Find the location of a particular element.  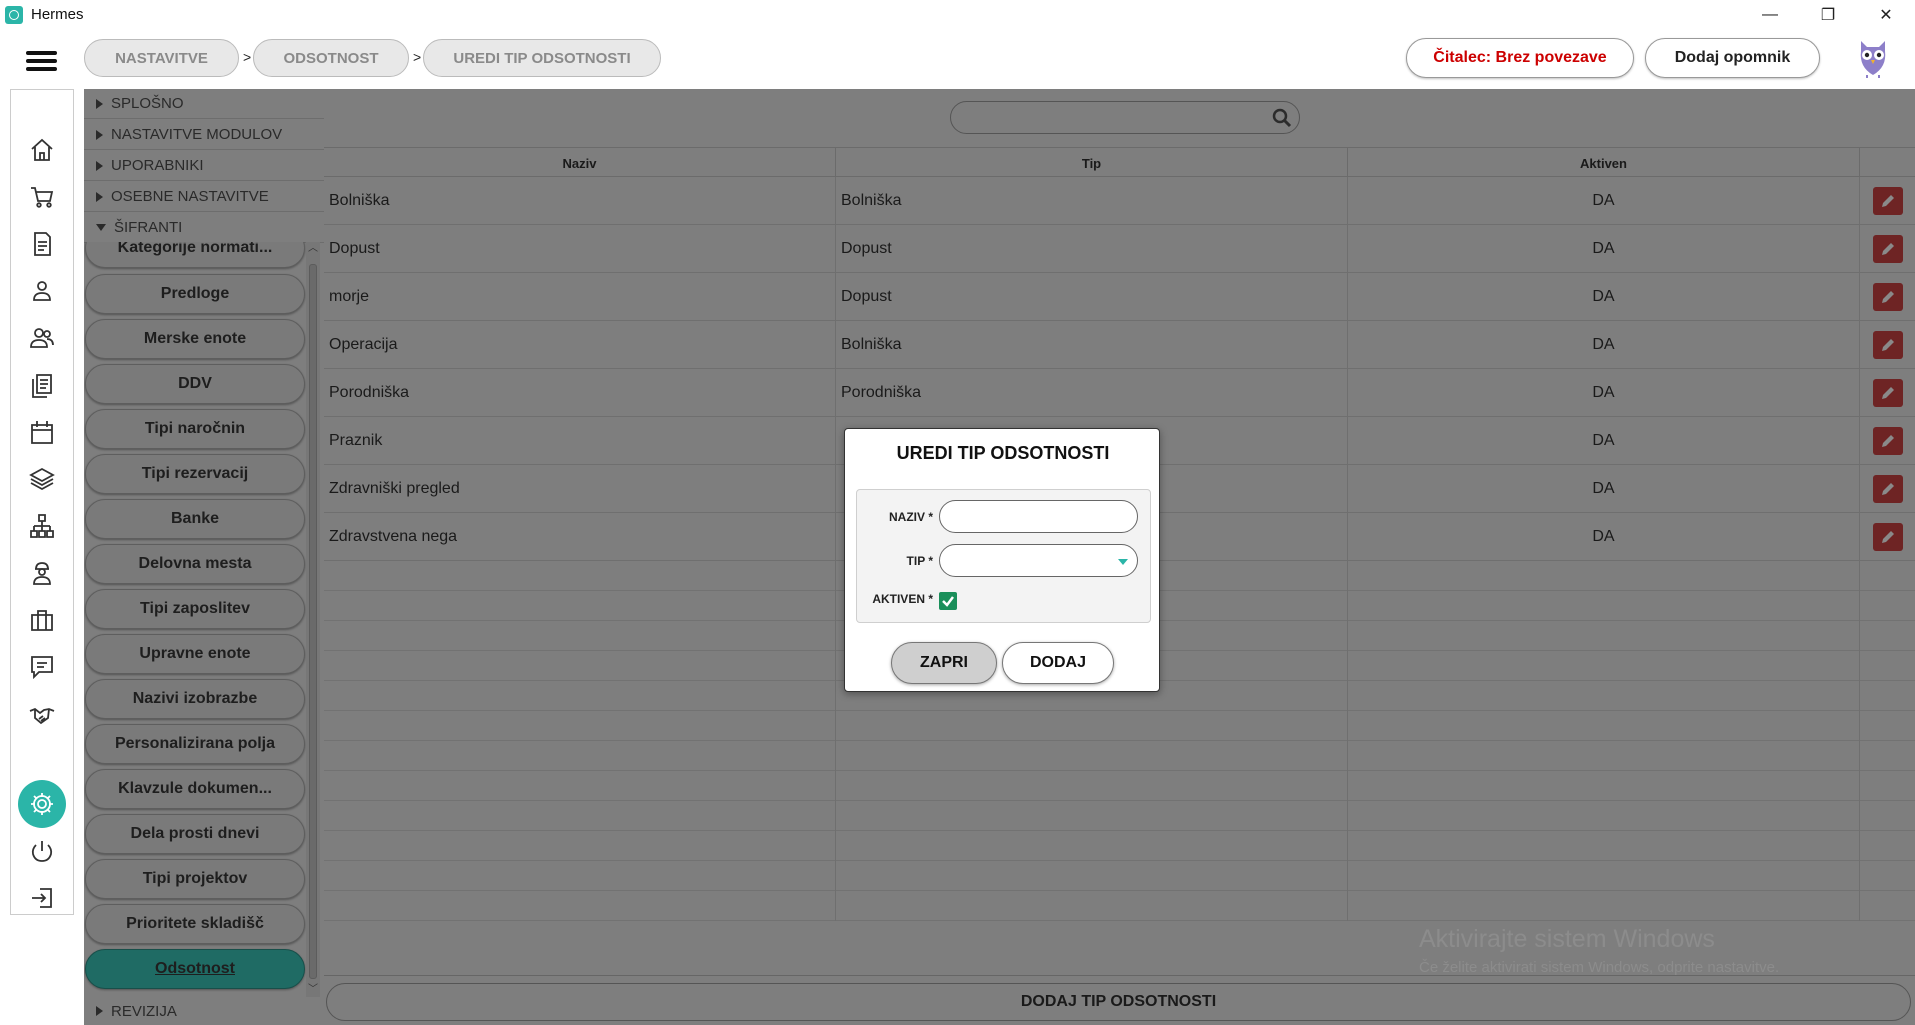

user-icon is located at coordinates (42, 291).